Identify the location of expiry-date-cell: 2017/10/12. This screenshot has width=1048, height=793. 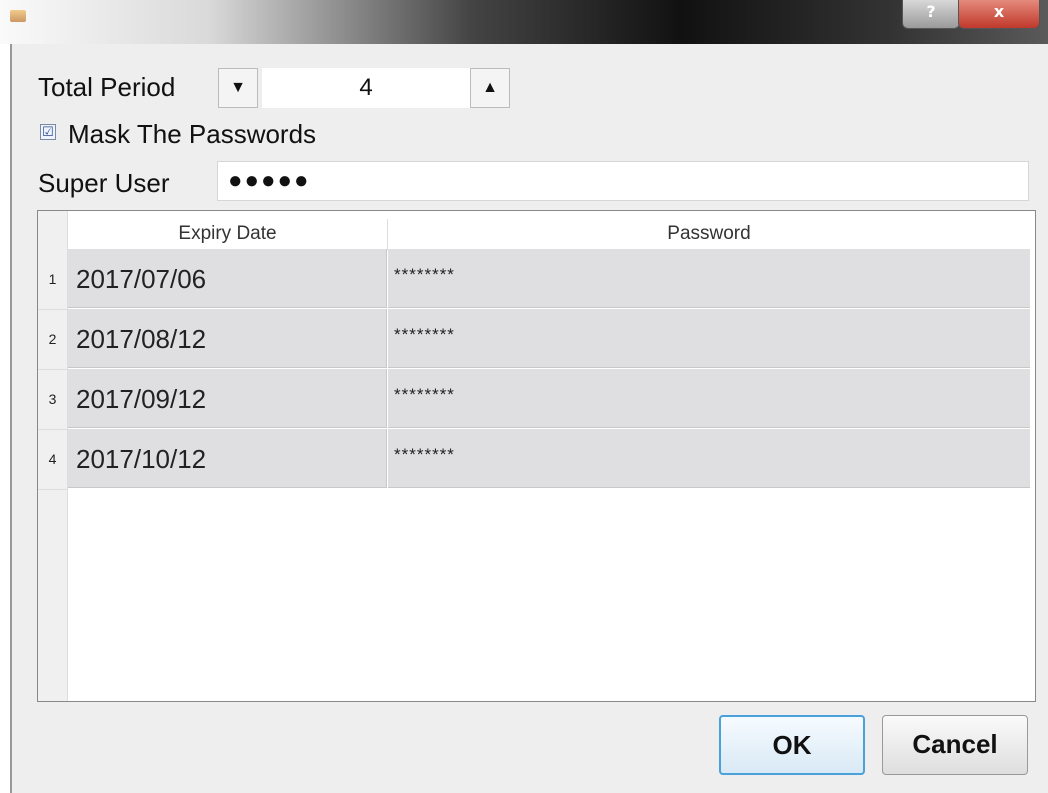
(227, 458).